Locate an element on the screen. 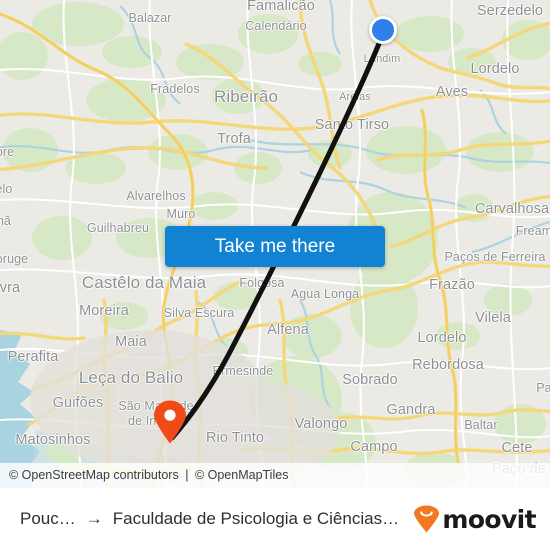 This screenshot has height=550, width=550. attribution-osm: © OpenStreetMap contributors is located at coordinates (94, 475).